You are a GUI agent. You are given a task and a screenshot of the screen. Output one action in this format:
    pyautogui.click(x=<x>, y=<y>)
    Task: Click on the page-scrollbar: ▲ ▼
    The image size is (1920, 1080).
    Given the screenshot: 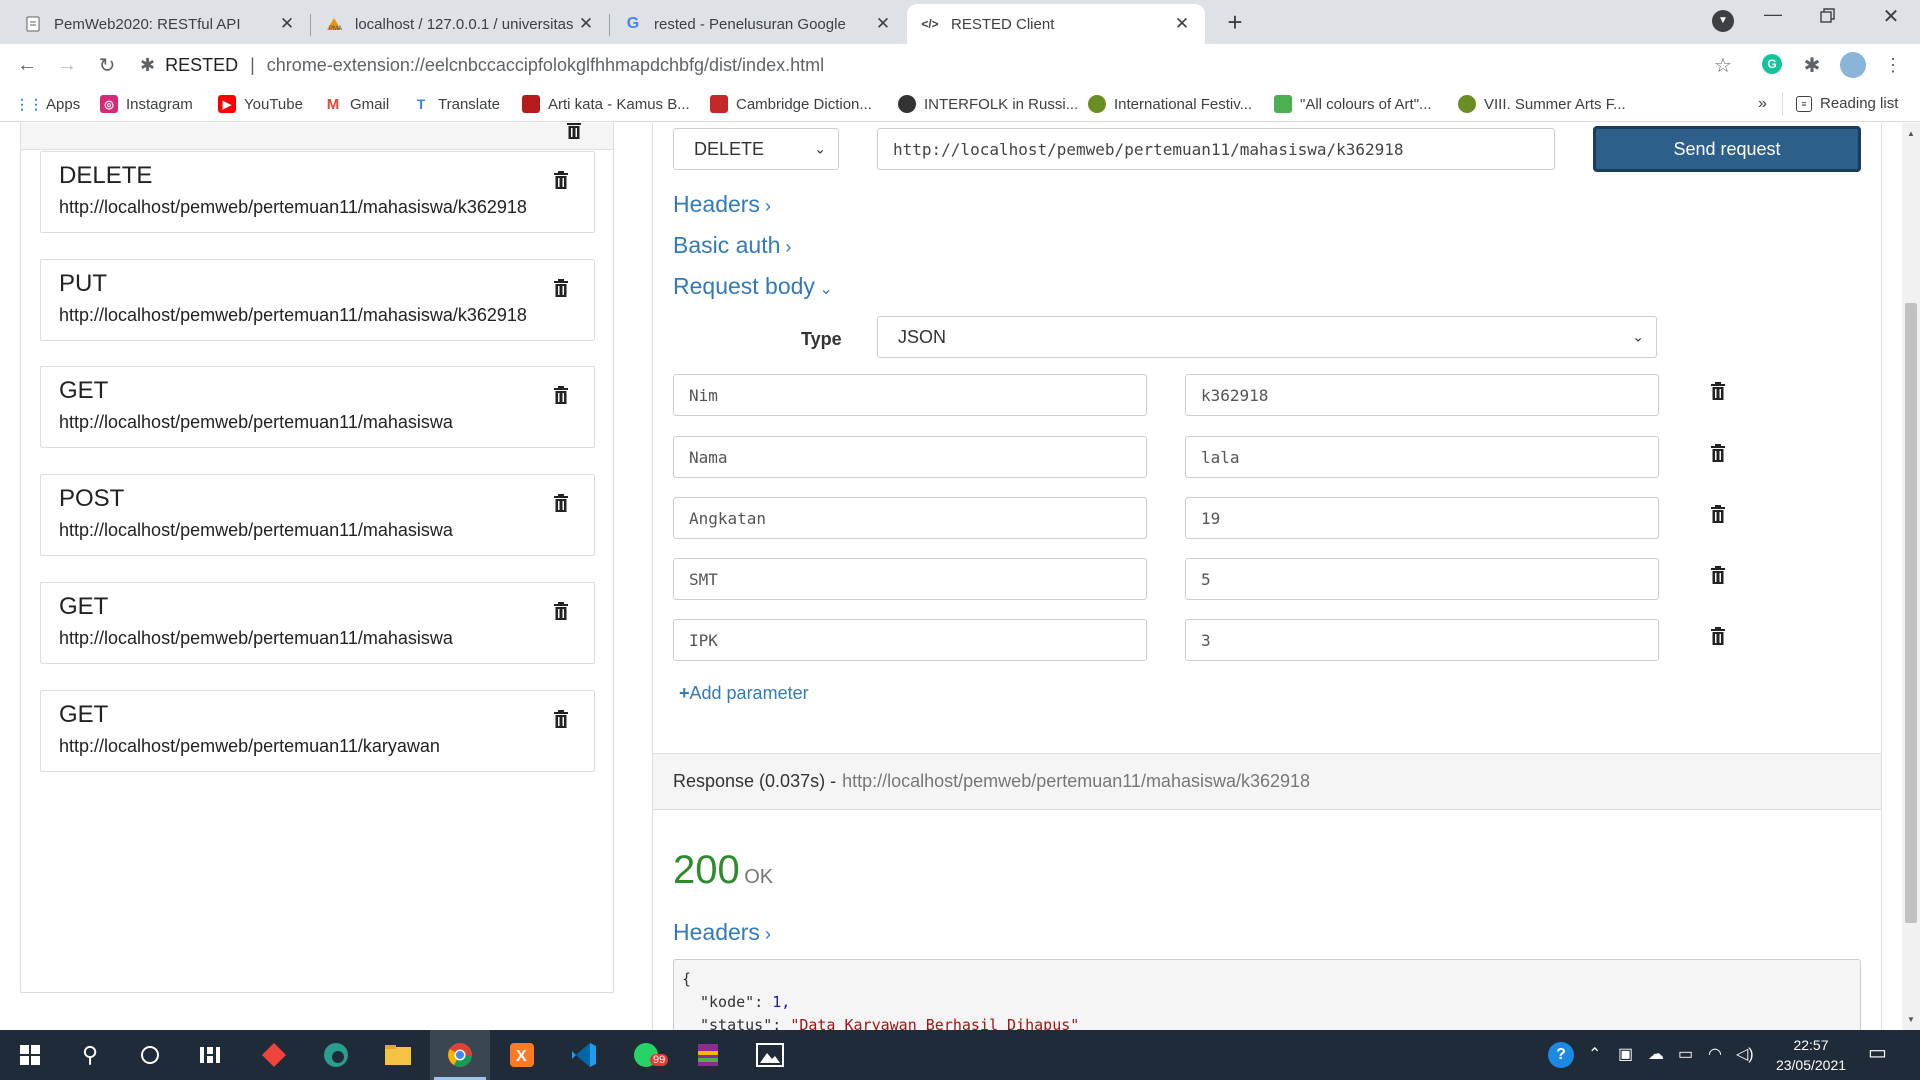 What is the action you would take?
    pyautogui.click(x=1911, y=576)
    